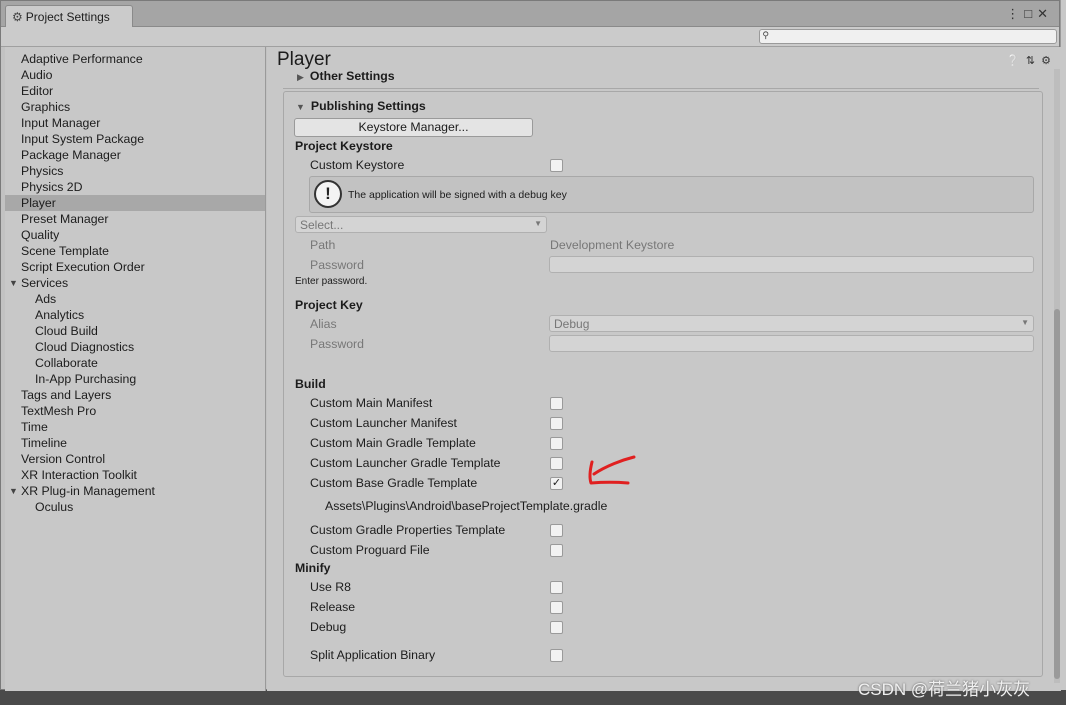 The image size is (1066, 705). Describe the element at coordinates (82, 59) in the screenshot. I see `sidebar-item-label: Adaptive Performance` at that location.